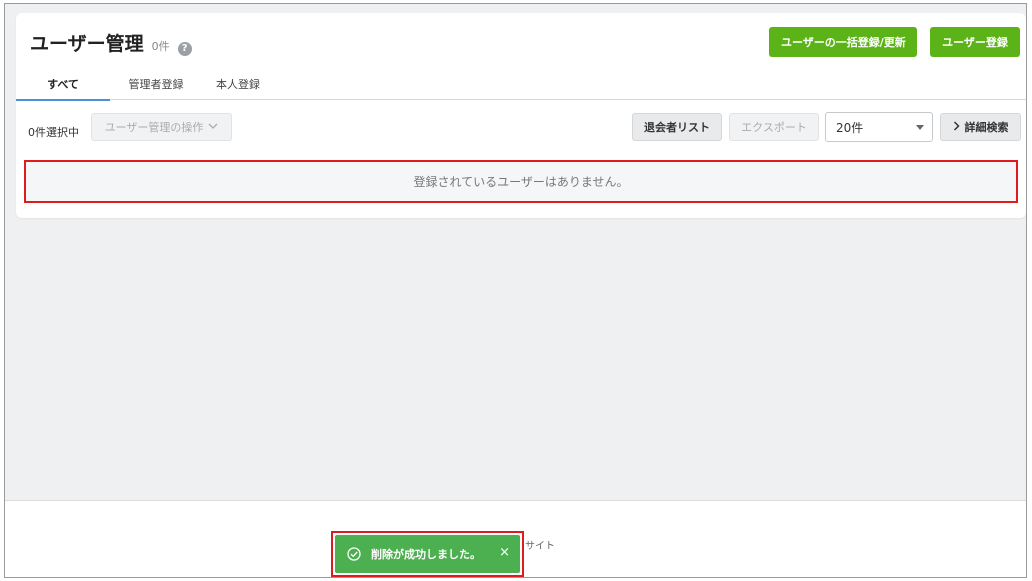  Describe the element at coordinates (879, 127) in the screenshot. I see `page-size-select: 20件` at that location.